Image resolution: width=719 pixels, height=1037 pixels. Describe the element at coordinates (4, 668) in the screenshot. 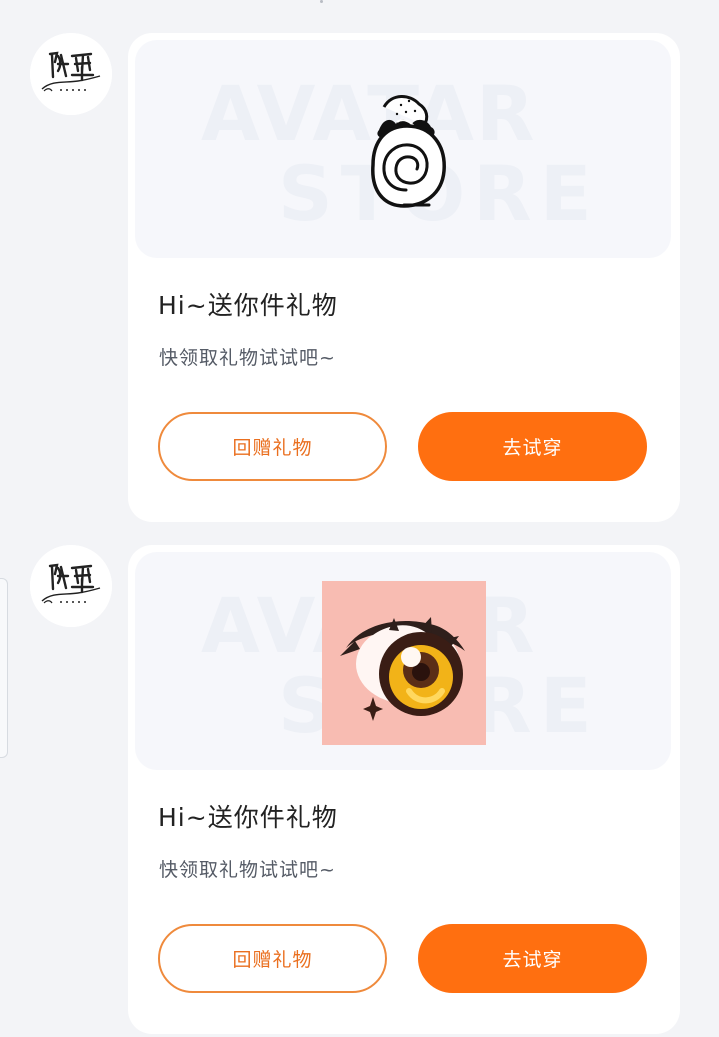

I see `side-edge-handle` at that location.